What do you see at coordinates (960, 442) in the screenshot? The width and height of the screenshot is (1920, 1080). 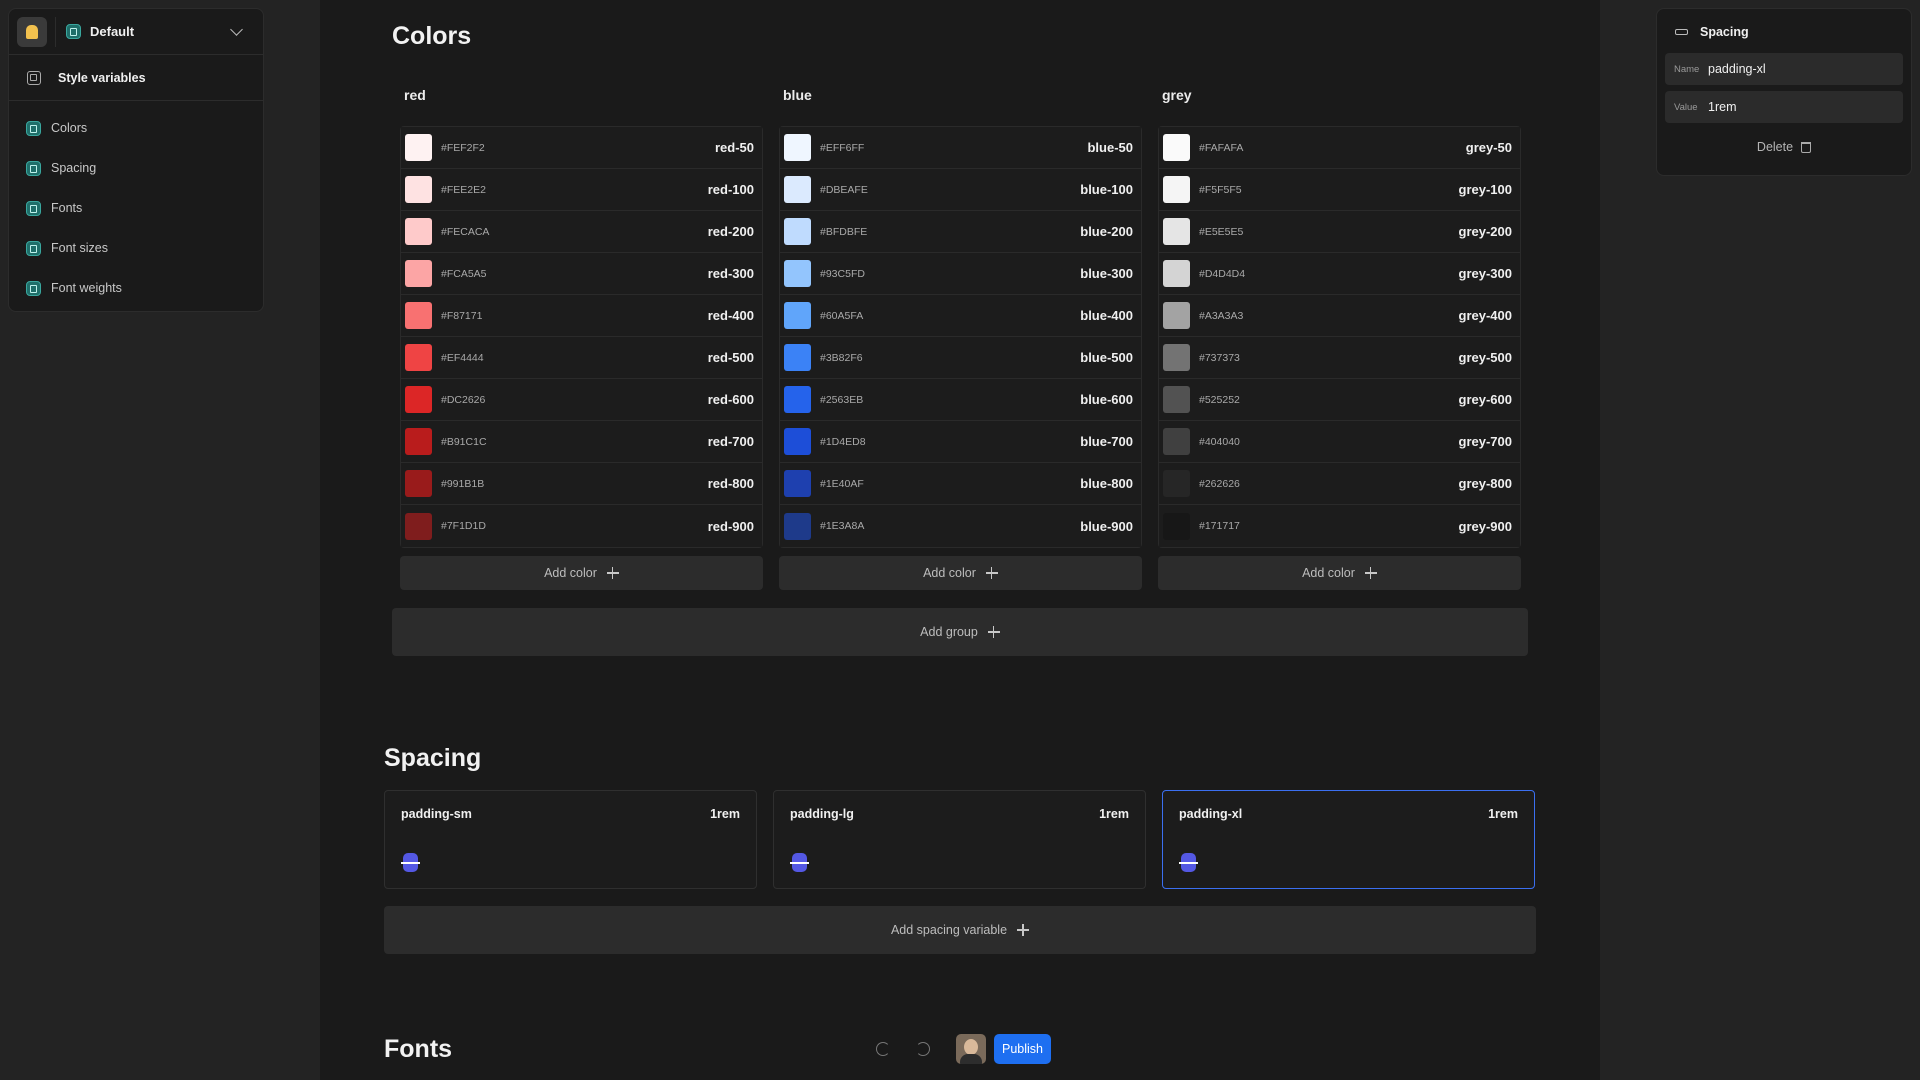 I see `color-swatch-row: #1D4ED8 blue-700` at bounding box center [960, 442].